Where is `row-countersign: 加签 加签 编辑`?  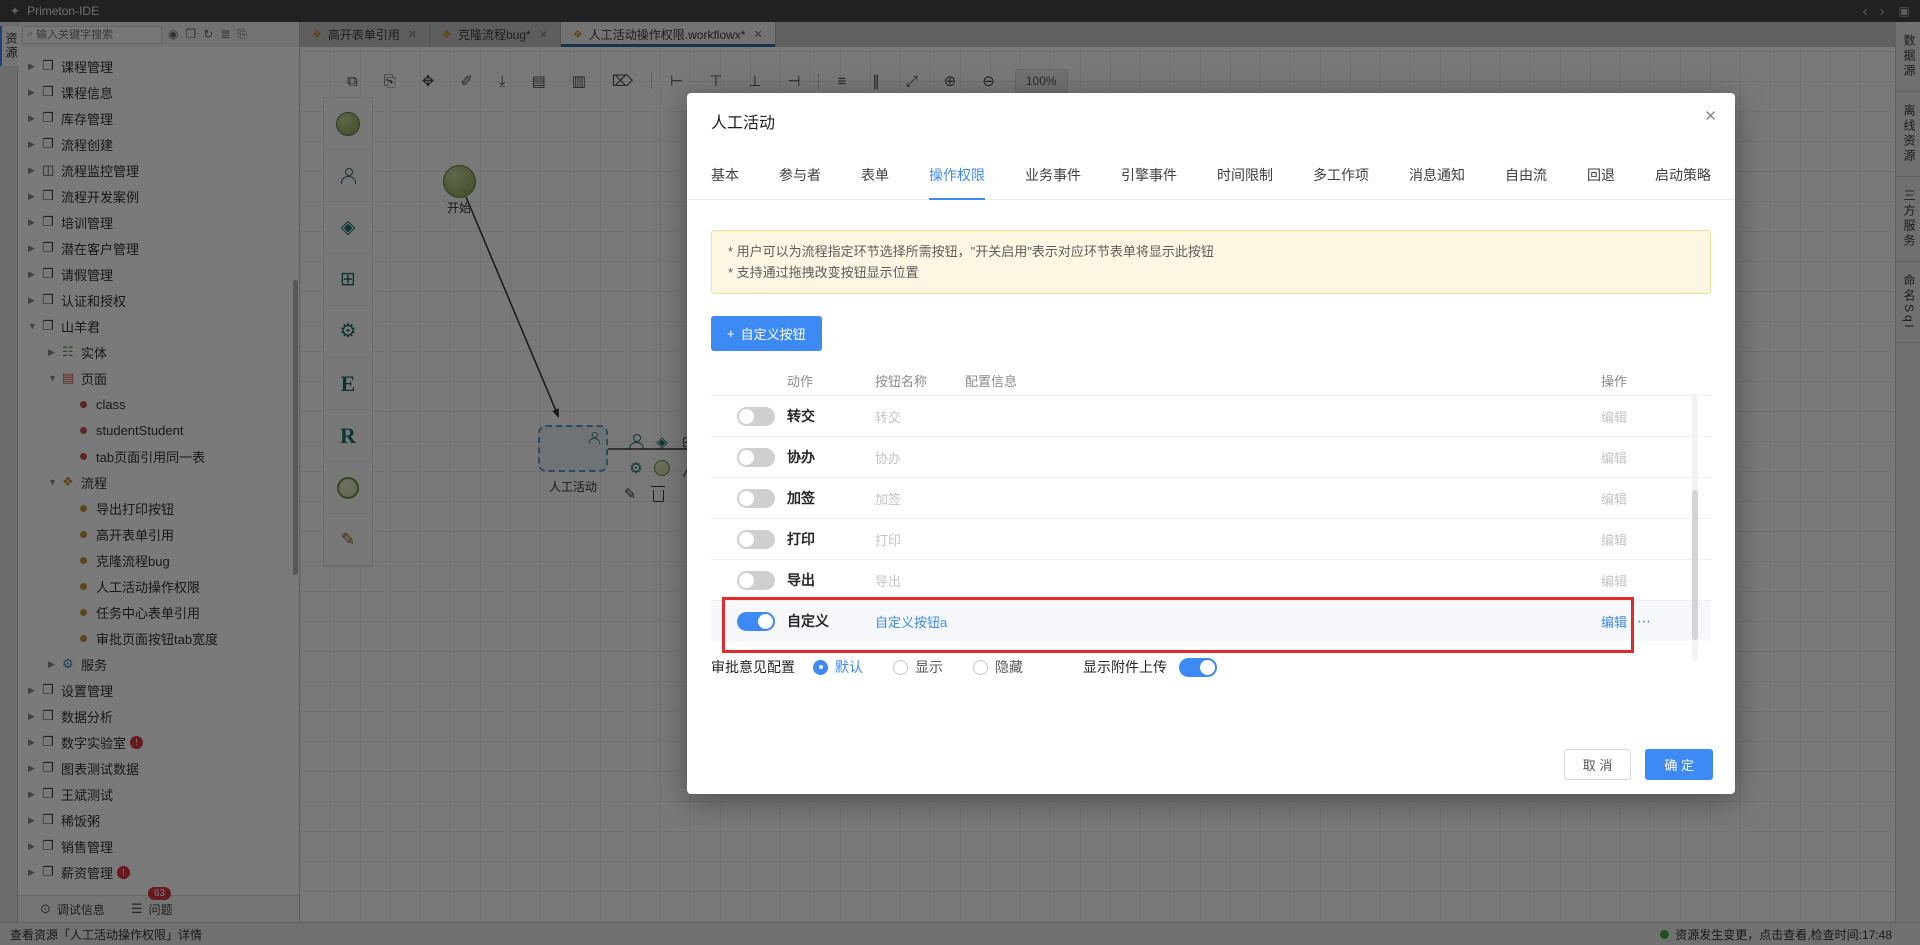 row-countersign: 加签 加签 编辑 is located at coordinates (1211, 497).